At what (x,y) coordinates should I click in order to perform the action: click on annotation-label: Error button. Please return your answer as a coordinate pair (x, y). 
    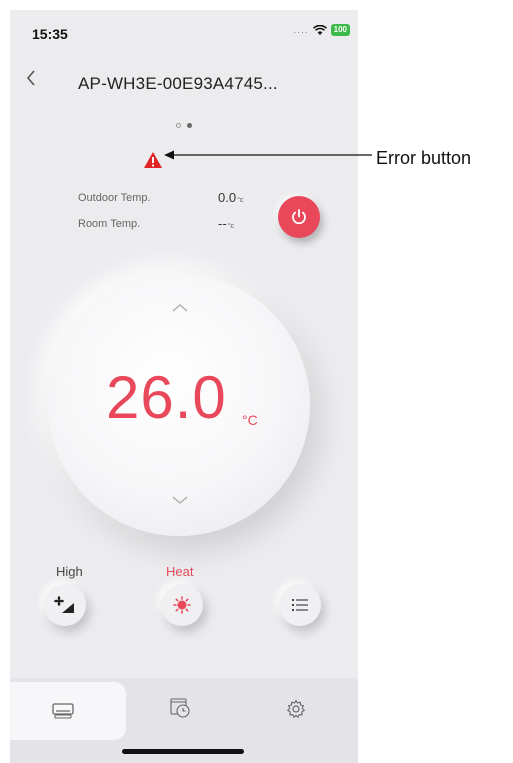
    Looking at the image, I should click on (424, 158).